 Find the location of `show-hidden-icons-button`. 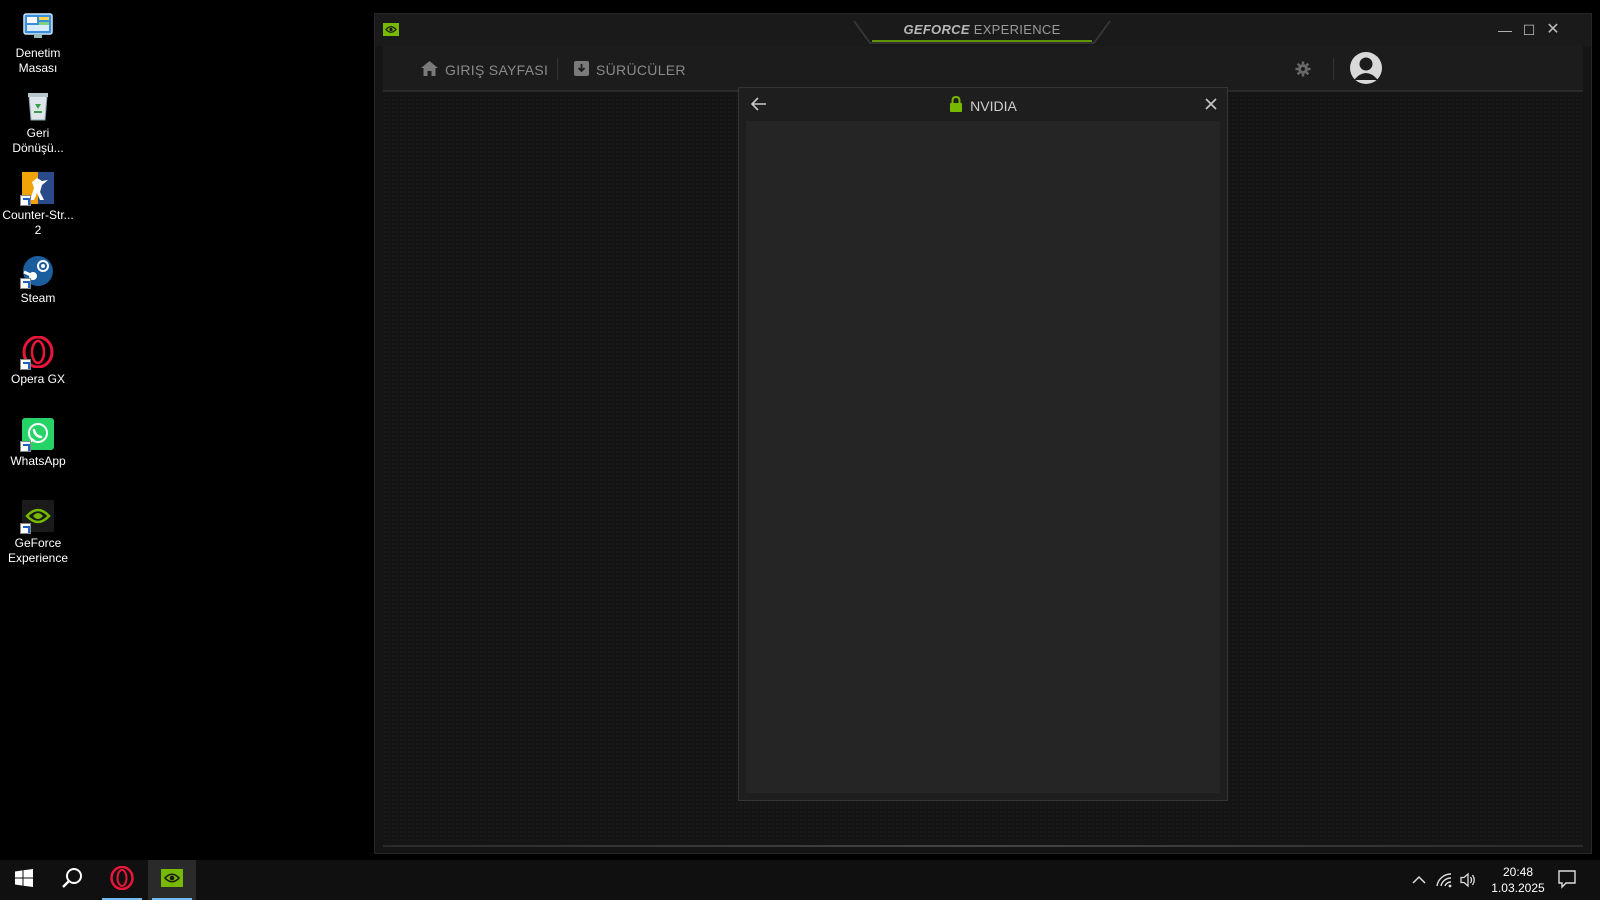

show-hidden-icons-button is located at coordinates (1419, 880).